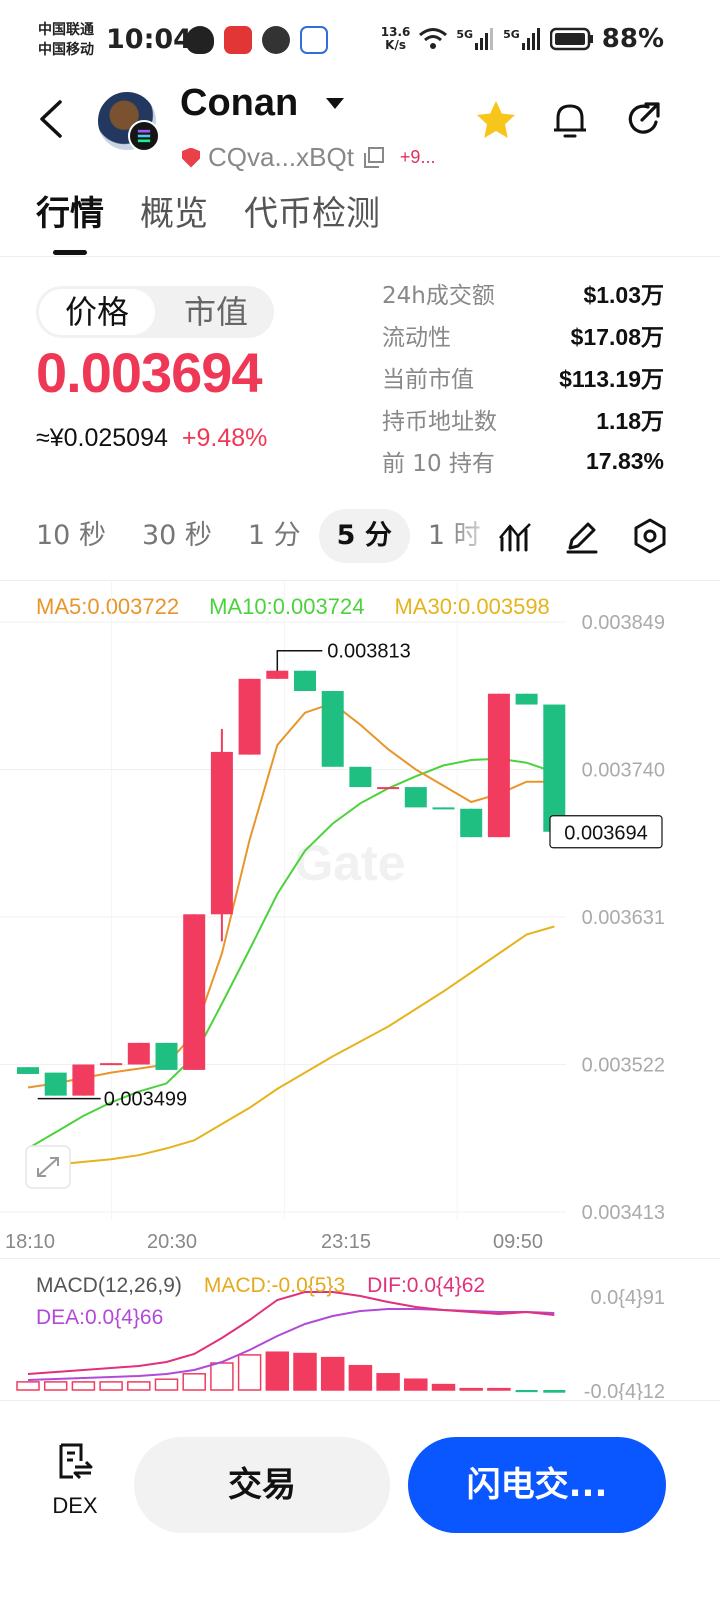 The height and width of the screenshot is (1610, 720). I want to click on current-price-label: 0.003694, so click(605, 834).